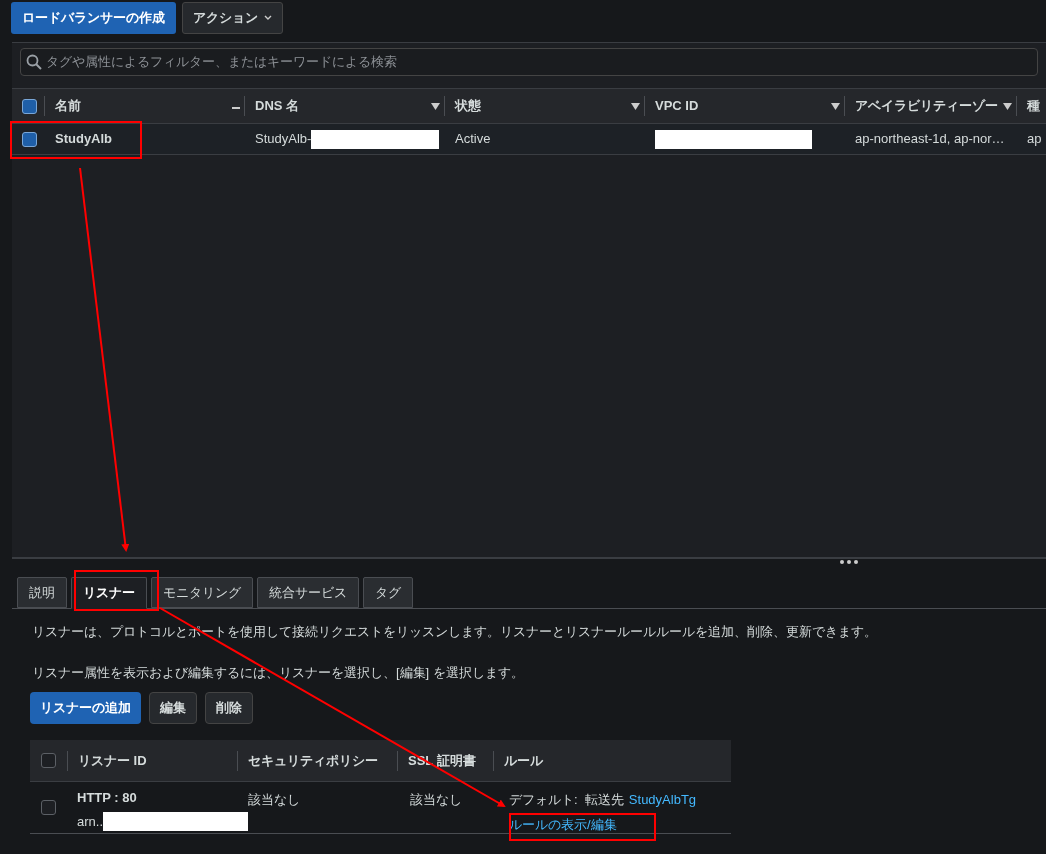 This screenshot has width=1046, height=854. I want to click on table-cell-text: StudyAlb, so click(84, 139).